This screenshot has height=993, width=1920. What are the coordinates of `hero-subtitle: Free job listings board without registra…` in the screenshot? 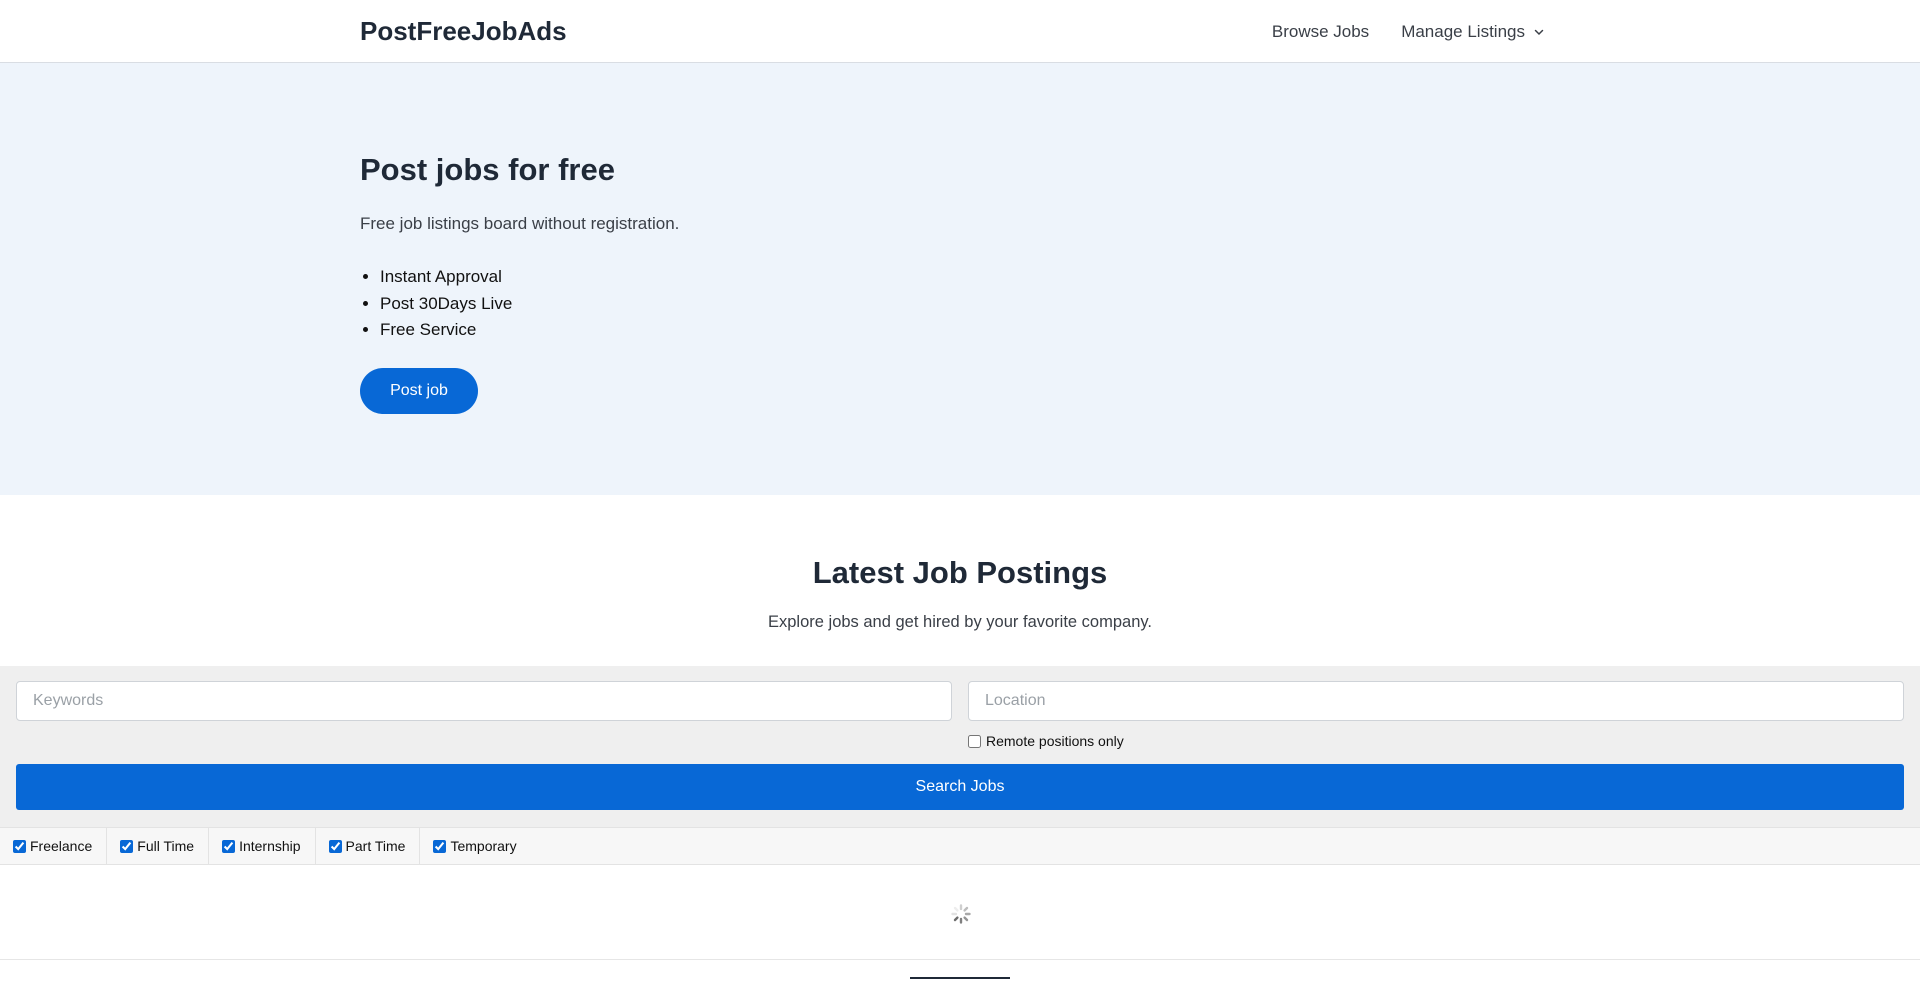 It's located at (520, 224).